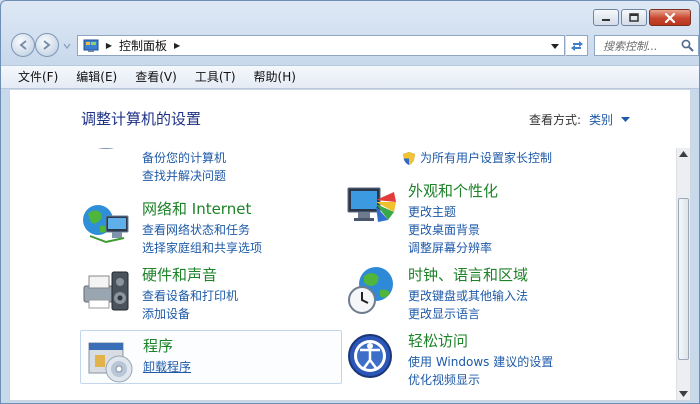  I want to click on arrow-right-icon, so click(47, 45).